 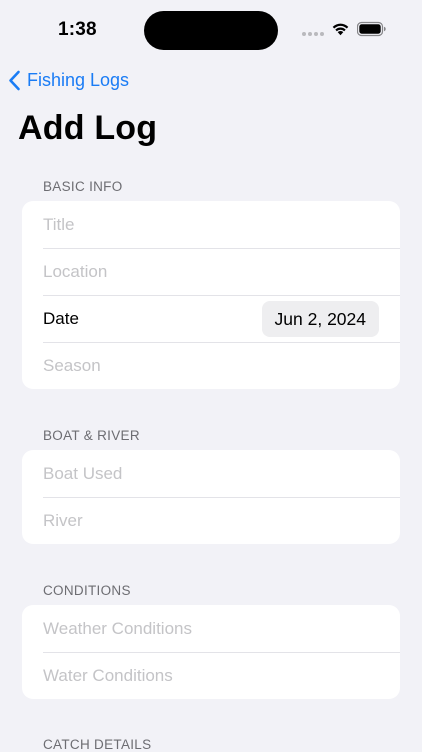 What do you see at coordinates (313, 34) in the screenshot?
I see `cellular-dots-icon` at bounding box center [313, 34].